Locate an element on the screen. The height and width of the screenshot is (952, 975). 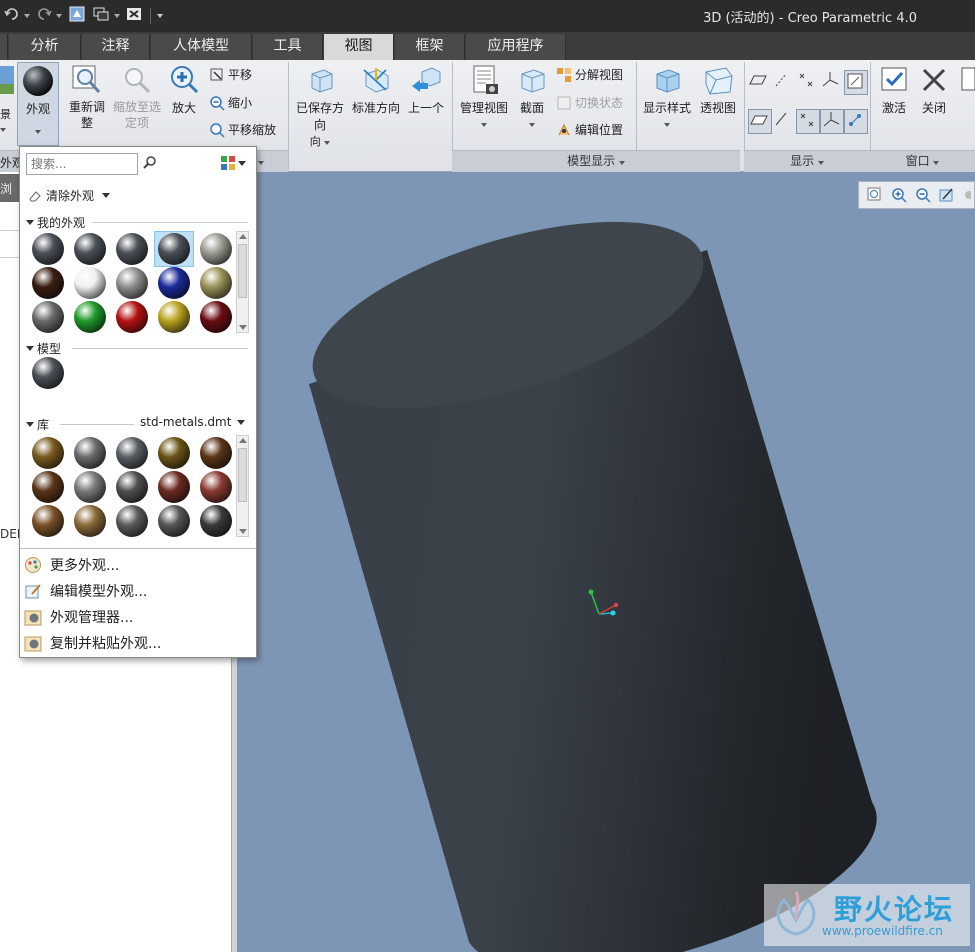
section-button: 截面 is located at coordinates (532, 97).